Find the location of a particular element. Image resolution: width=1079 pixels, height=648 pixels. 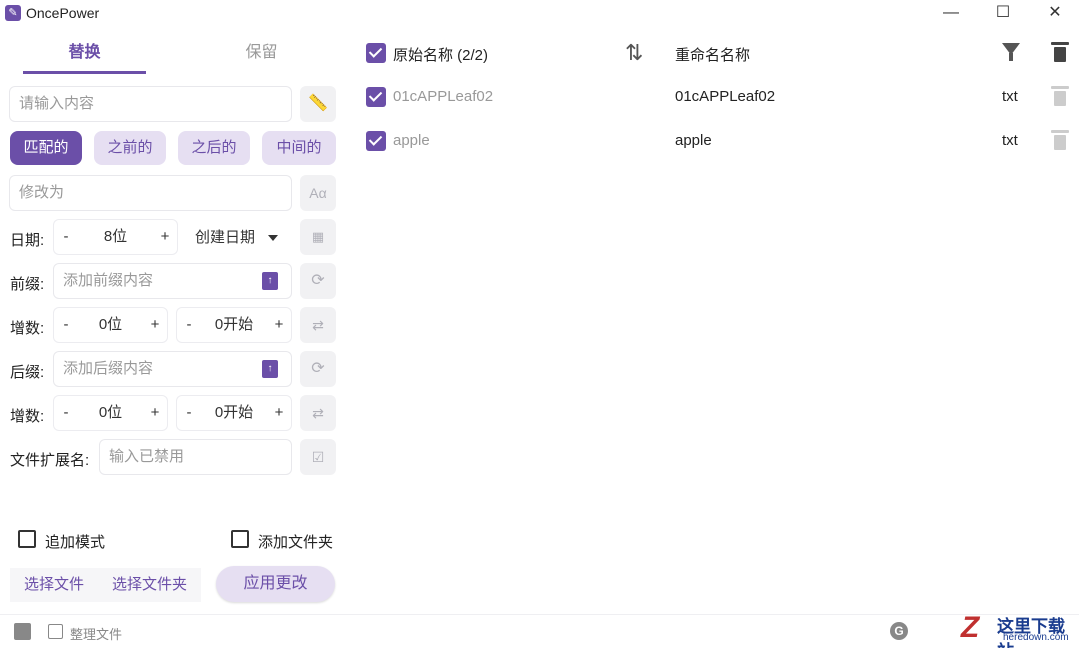

case-icon: Aα is located at coordinates (318, 193).